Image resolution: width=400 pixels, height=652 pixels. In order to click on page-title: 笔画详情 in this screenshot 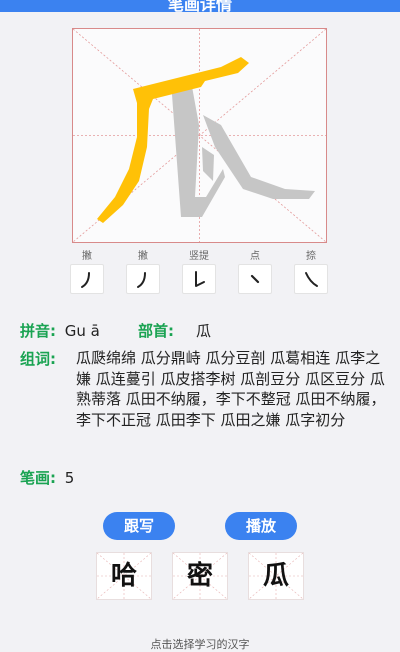, I will do `click(199, 6)`.